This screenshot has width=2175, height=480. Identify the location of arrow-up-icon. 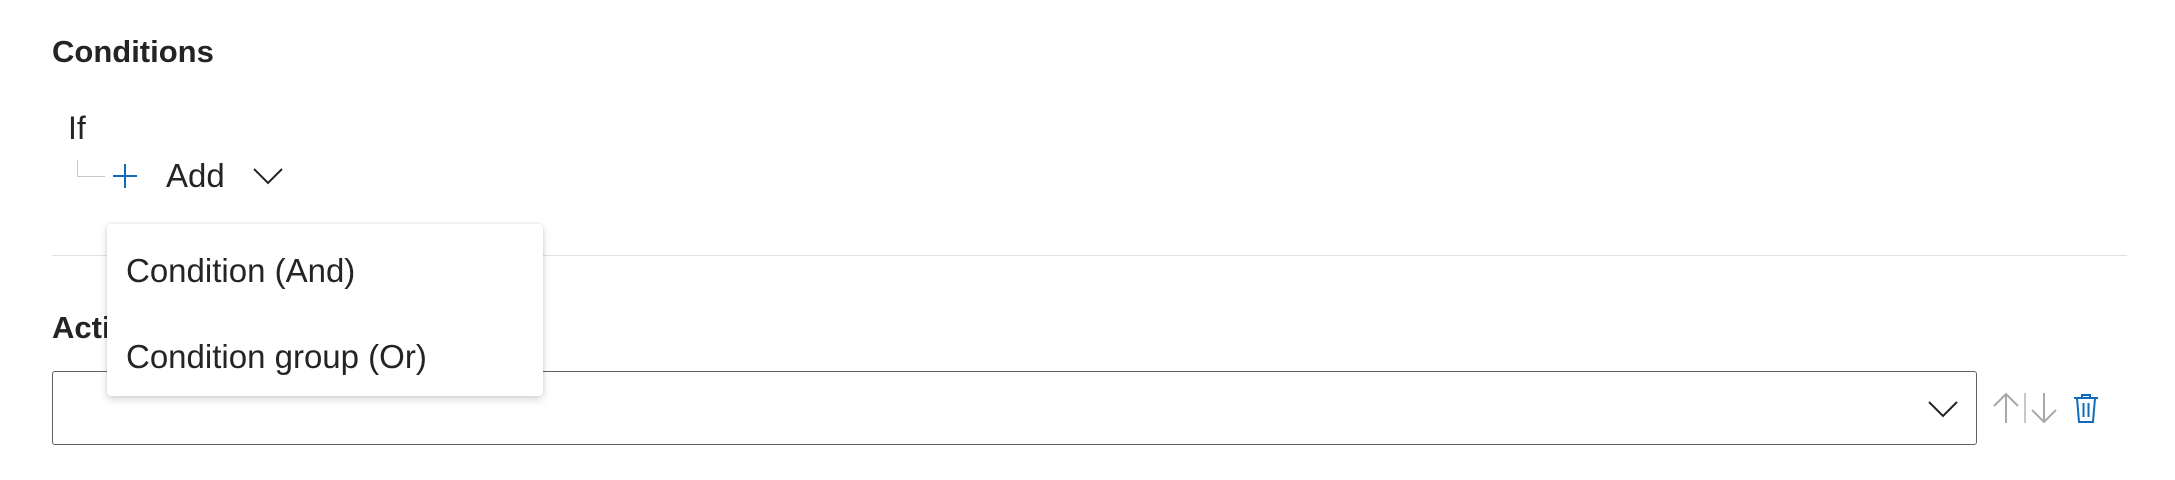
(2006, 407).